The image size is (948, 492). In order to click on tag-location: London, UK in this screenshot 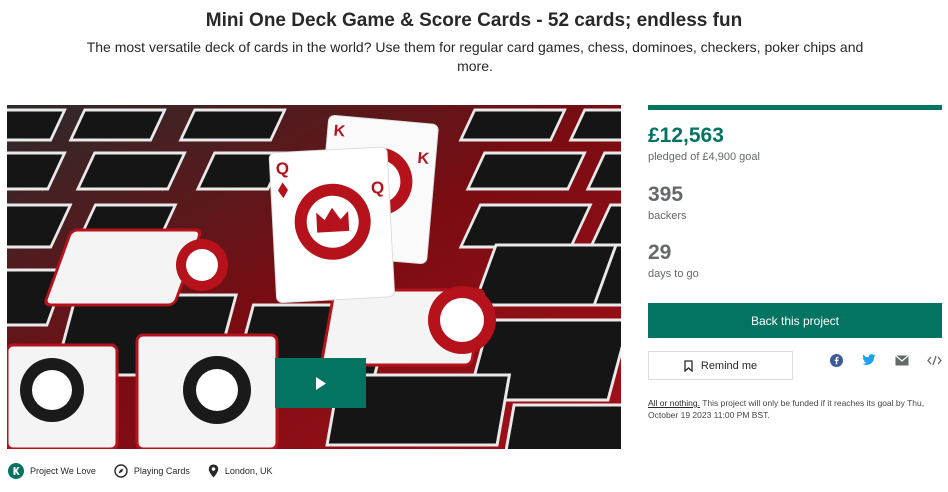, I will do `click(240, 471)`.